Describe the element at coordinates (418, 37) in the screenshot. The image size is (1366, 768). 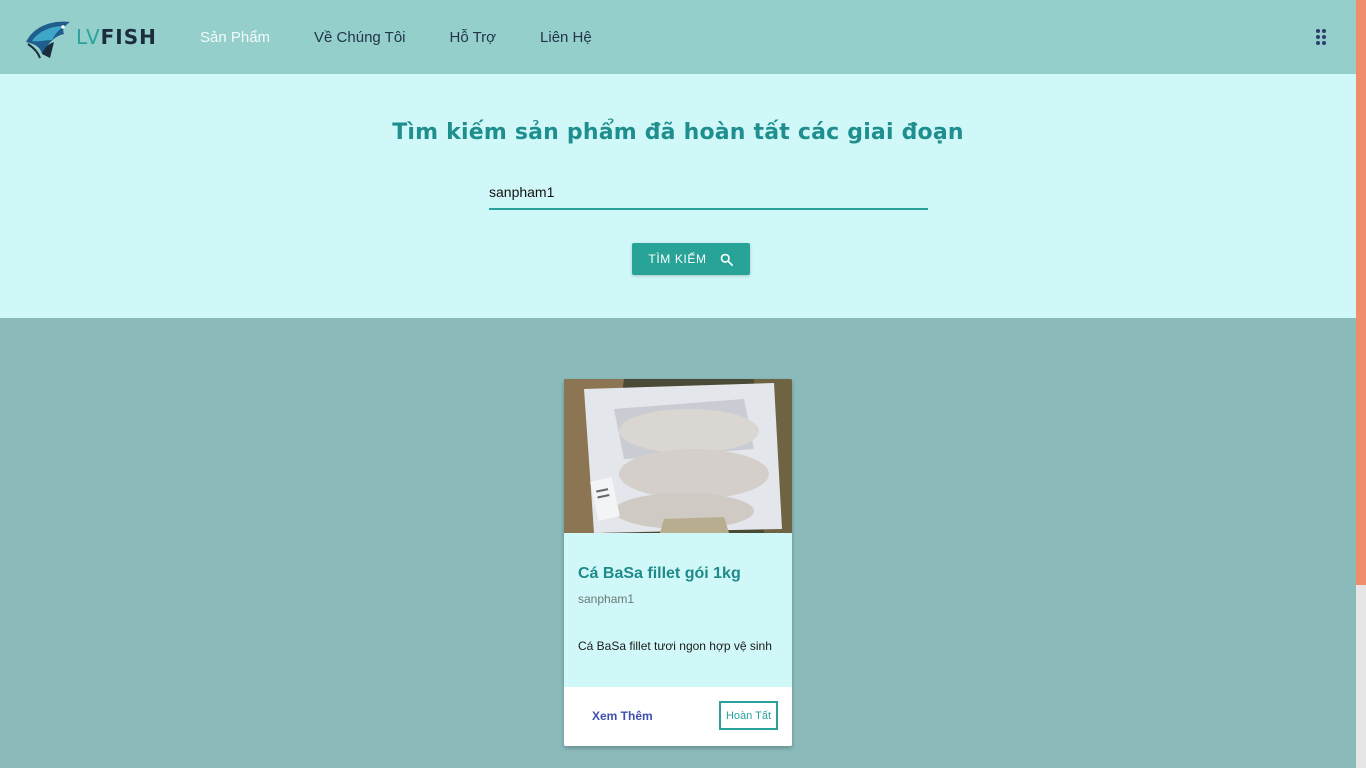
I see `nav-links: Sản Phẩm Về Chúng Tôi Hỗ Trợ Liên Hệ` at that location.